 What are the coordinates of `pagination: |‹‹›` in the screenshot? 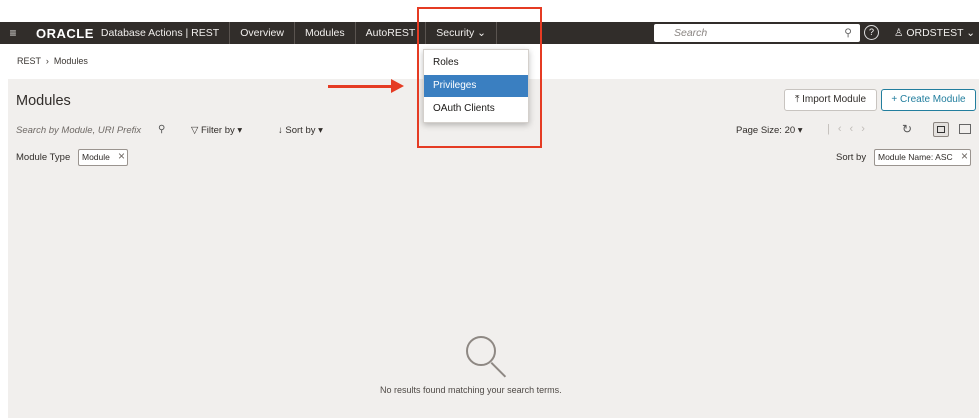 It's located at (850, 129).